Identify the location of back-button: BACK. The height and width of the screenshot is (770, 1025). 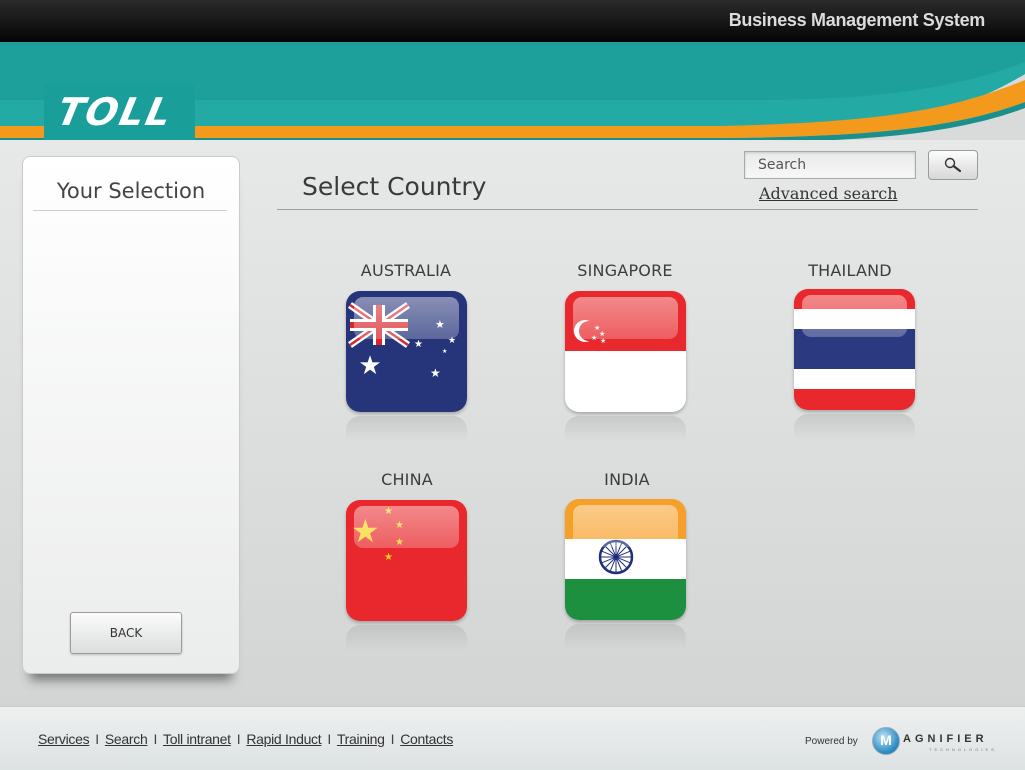
(126, 633).